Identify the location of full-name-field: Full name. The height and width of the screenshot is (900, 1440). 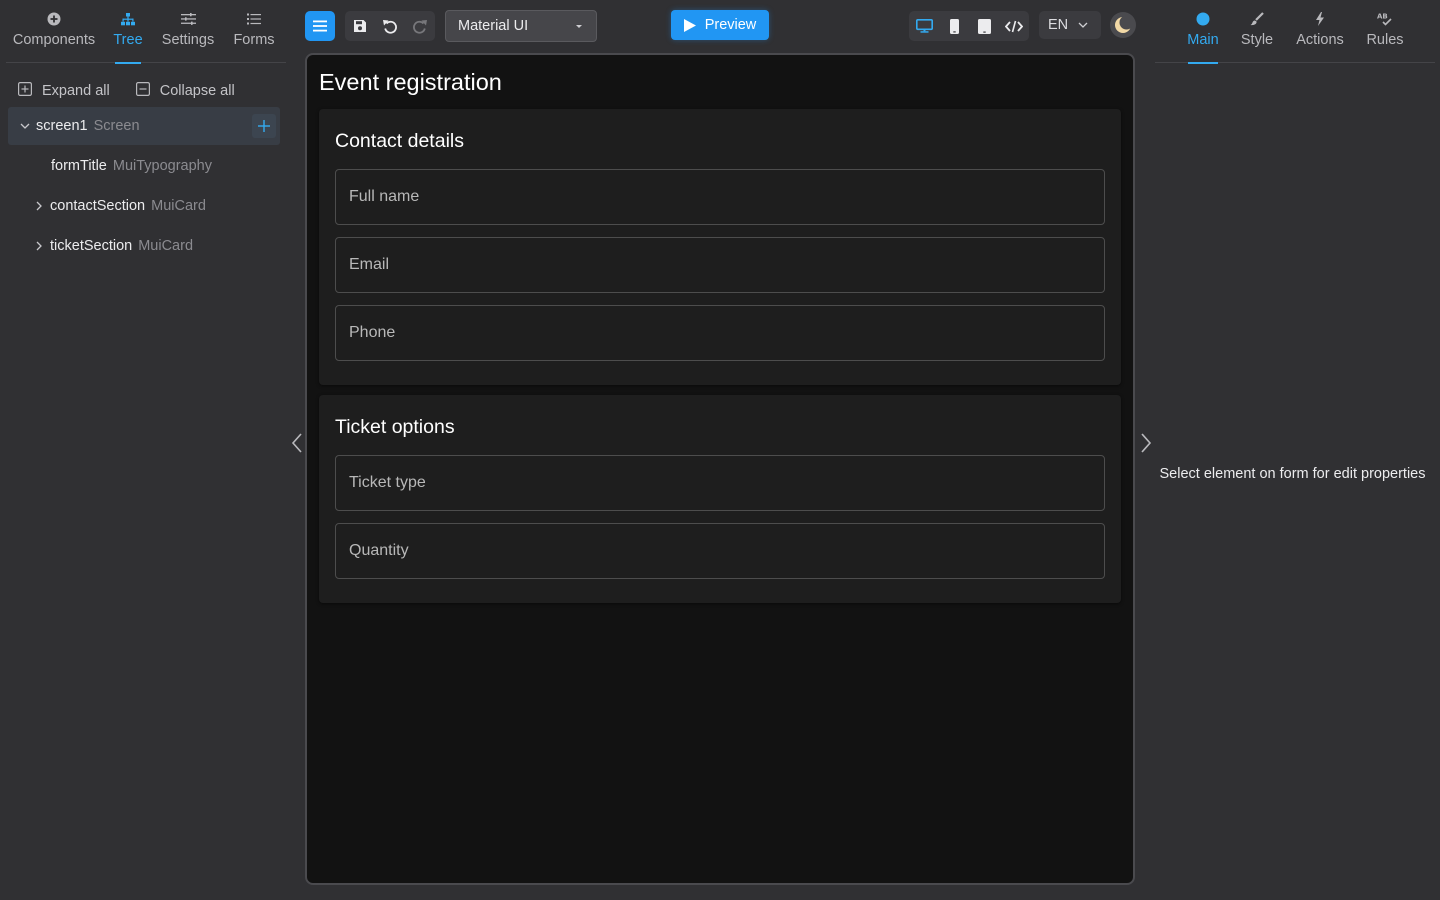
(720, 197).